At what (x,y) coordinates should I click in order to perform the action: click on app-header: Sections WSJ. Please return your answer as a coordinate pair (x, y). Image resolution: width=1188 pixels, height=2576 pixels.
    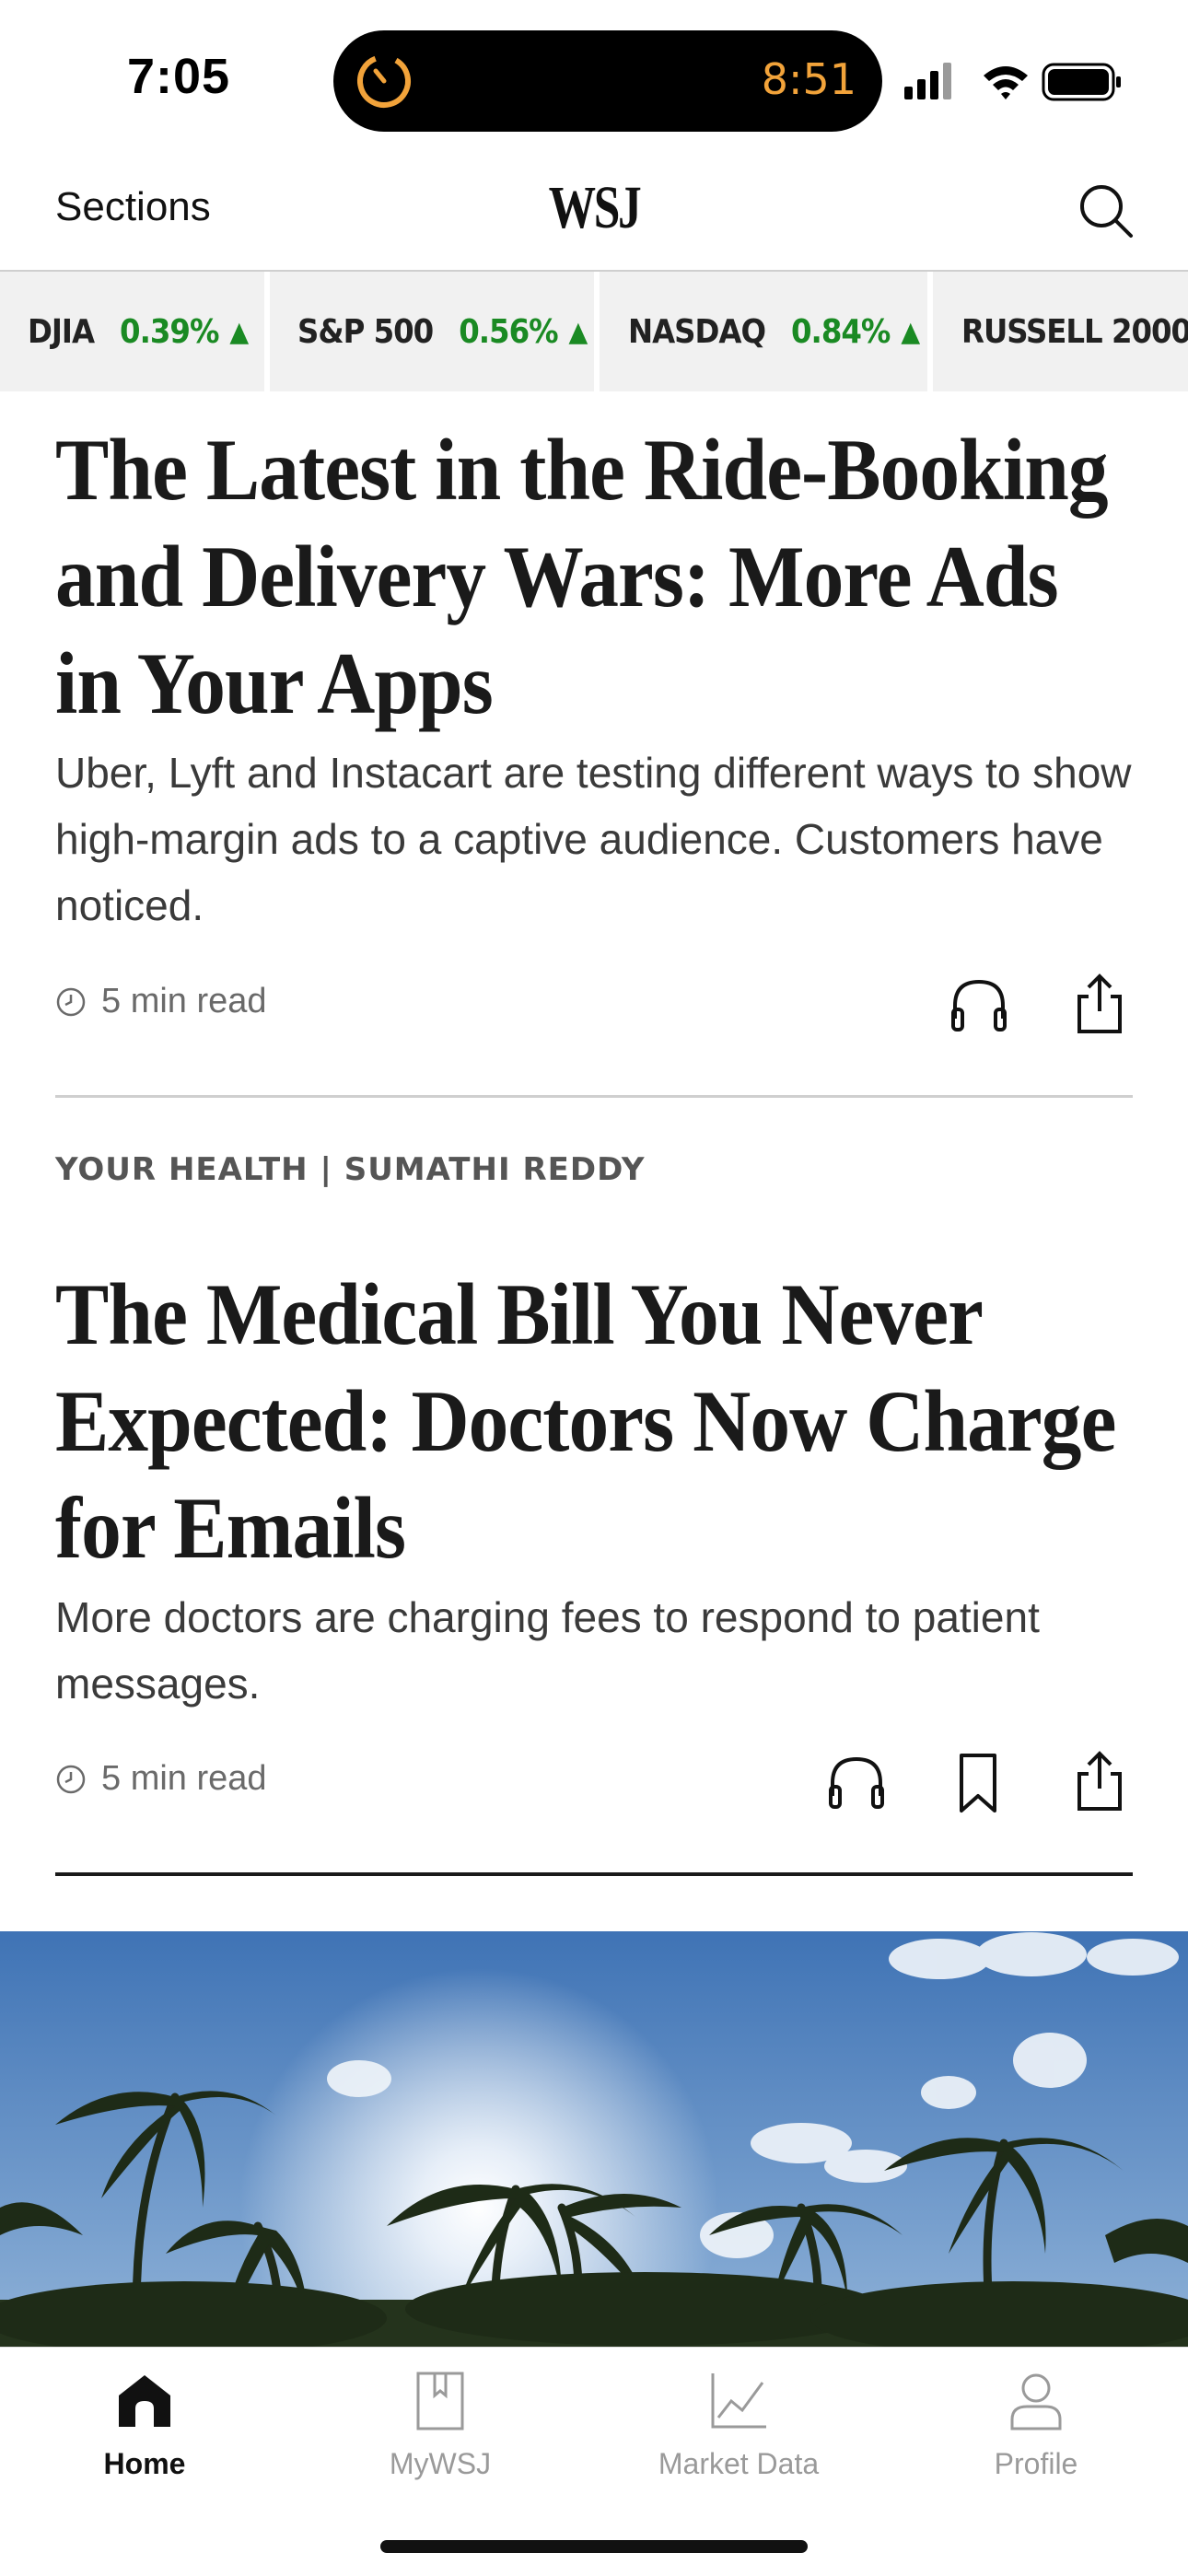
    Looking at the image, I should click on (594, 213).